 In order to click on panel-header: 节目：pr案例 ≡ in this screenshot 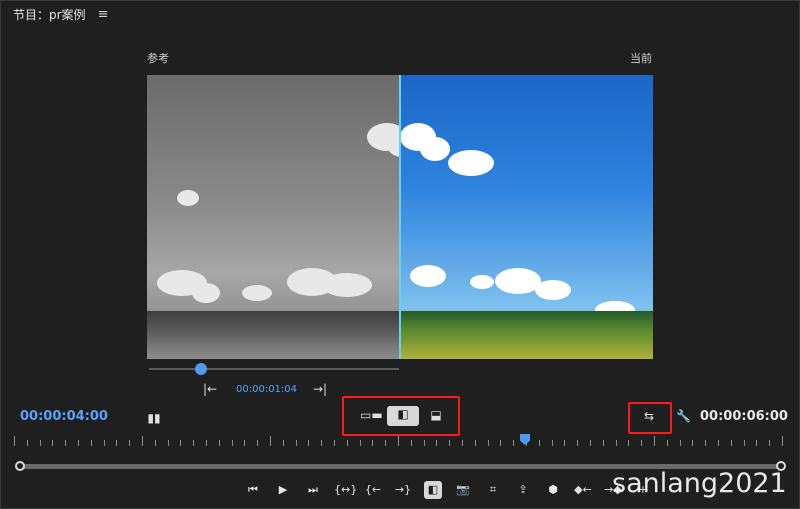, I will do `click(60, 14)`.